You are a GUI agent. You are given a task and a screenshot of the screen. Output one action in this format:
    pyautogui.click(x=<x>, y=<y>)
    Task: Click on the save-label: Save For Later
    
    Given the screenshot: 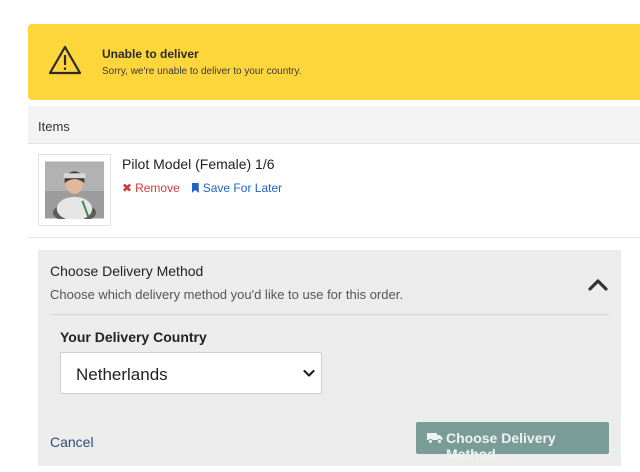 What is the action you would take?
    pyautogui.click(x=242, y=188)
    